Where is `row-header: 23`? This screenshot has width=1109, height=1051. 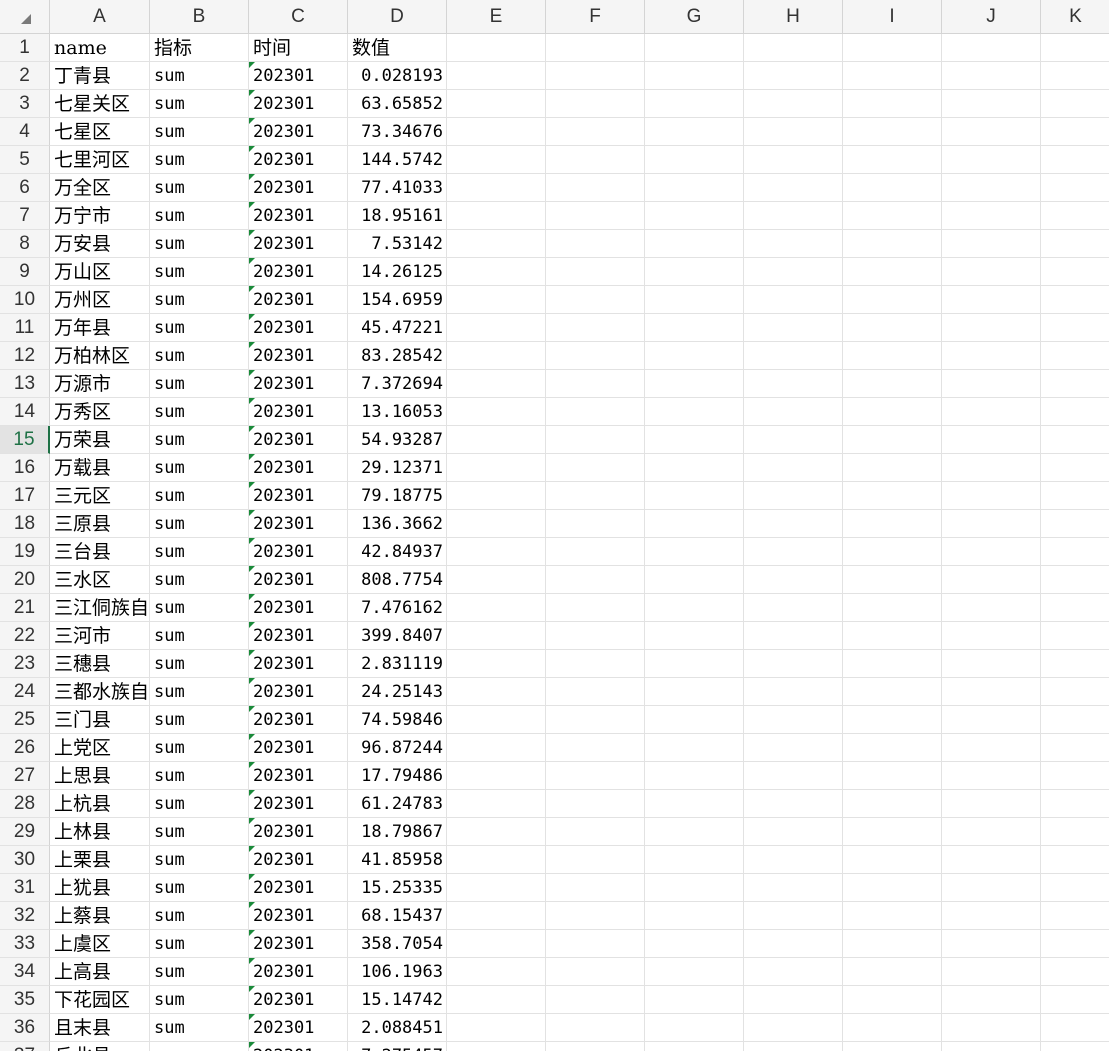 row-header: 23 is located at coordinates (25, 664).